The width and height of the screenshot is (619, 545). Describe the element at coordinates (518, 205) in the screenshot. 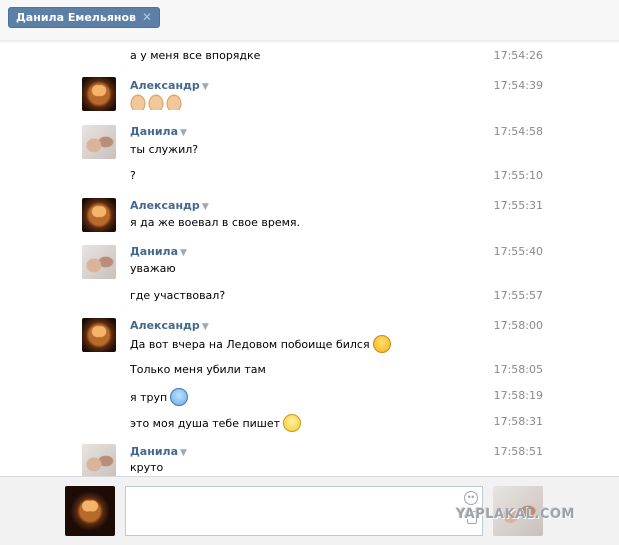

I see `message-time: 17:55:31` at that location.